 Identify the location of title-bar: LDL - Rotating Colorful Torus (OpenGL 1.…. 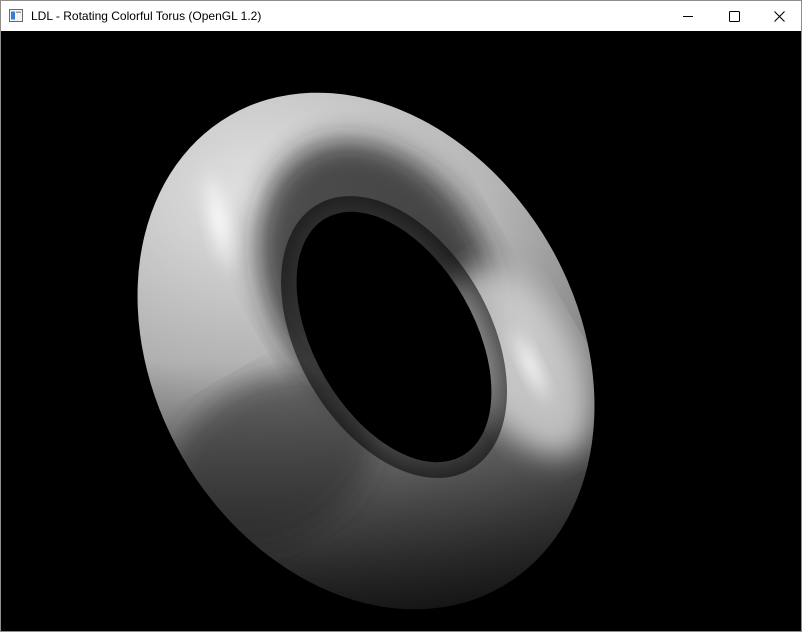
(401, 16).